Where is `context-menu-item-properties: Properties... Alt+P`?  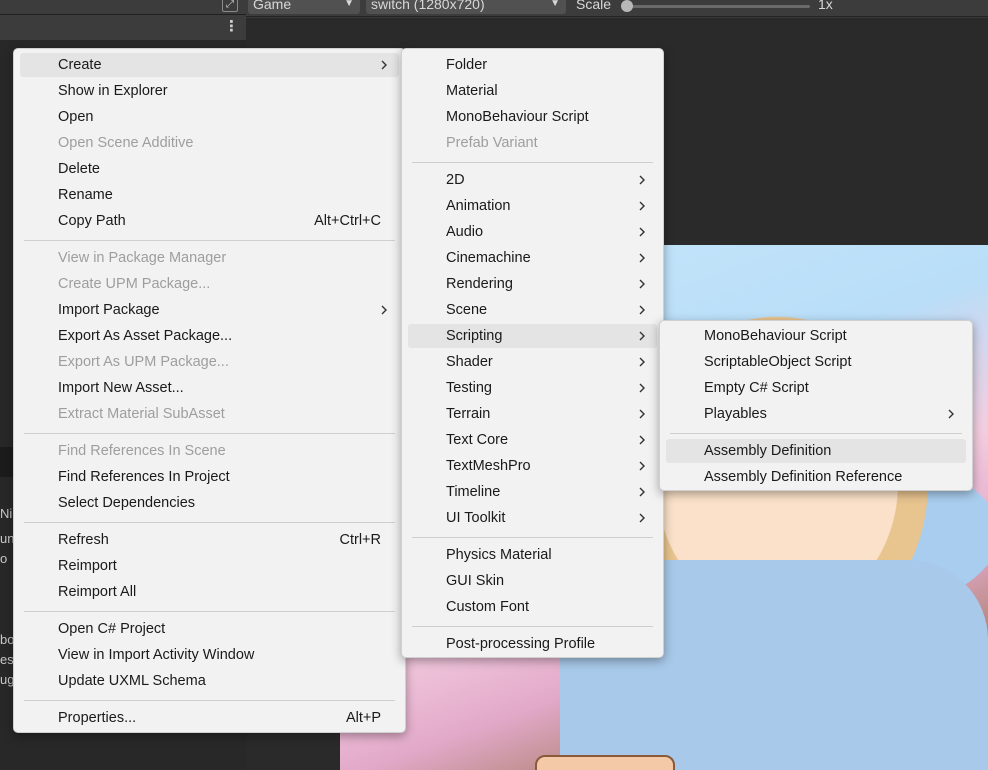
context-menu-item-properties: Properties... Alt+P is located at coordinates (209, 718).